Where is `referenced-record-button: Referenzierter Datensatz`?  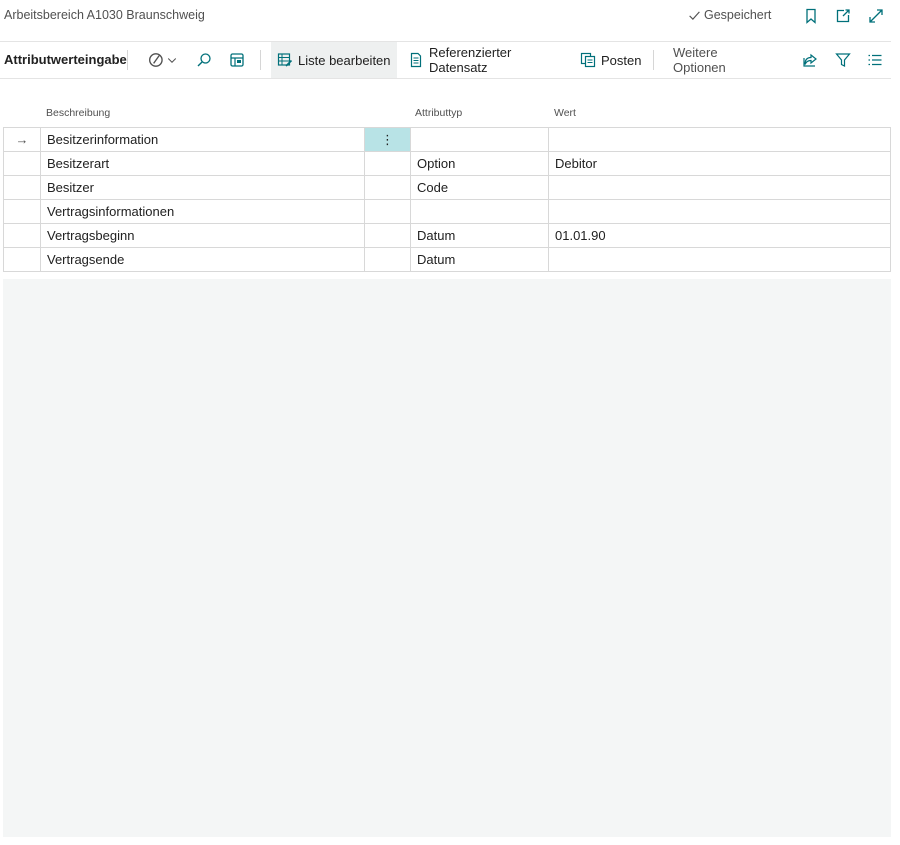 referenced-record-button: Referenzierter Datensatz is located at coordinates (484, 60).